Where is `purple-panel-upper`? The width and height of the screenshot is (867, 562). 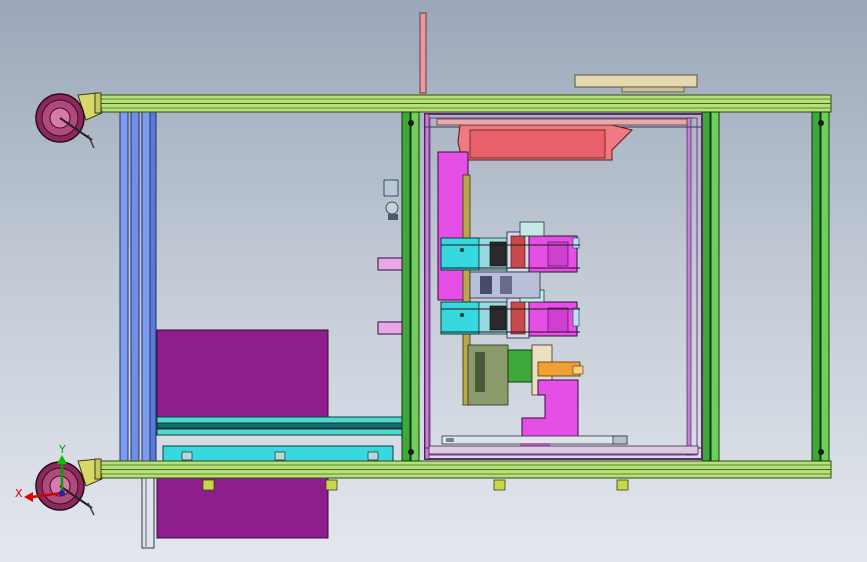 purple-panel-upper is located at coordinates (242, 380).